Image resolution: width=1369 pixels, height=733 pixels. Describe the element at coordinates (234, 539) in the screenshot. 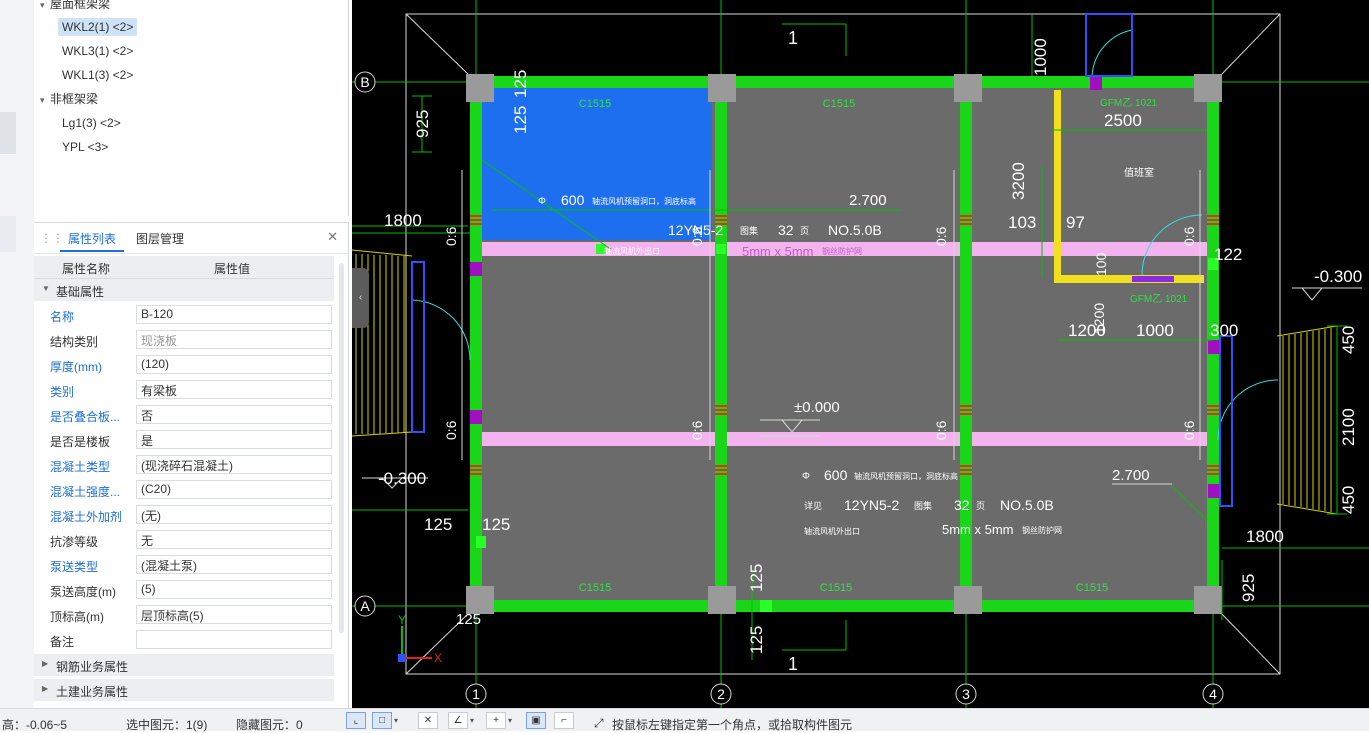

I see `property-value-field: 无` at that location.